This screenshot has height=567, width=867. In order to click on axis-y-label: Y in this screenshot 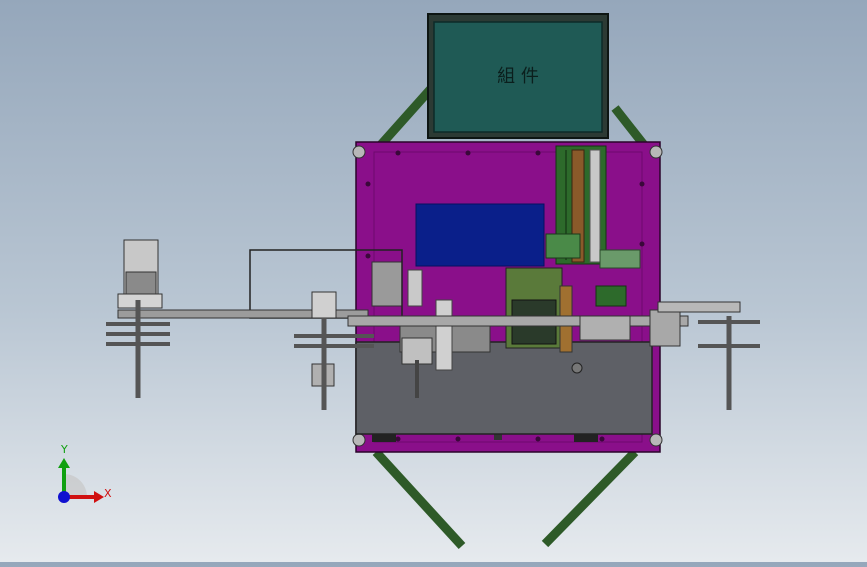, I will do `click(64, 449)`.